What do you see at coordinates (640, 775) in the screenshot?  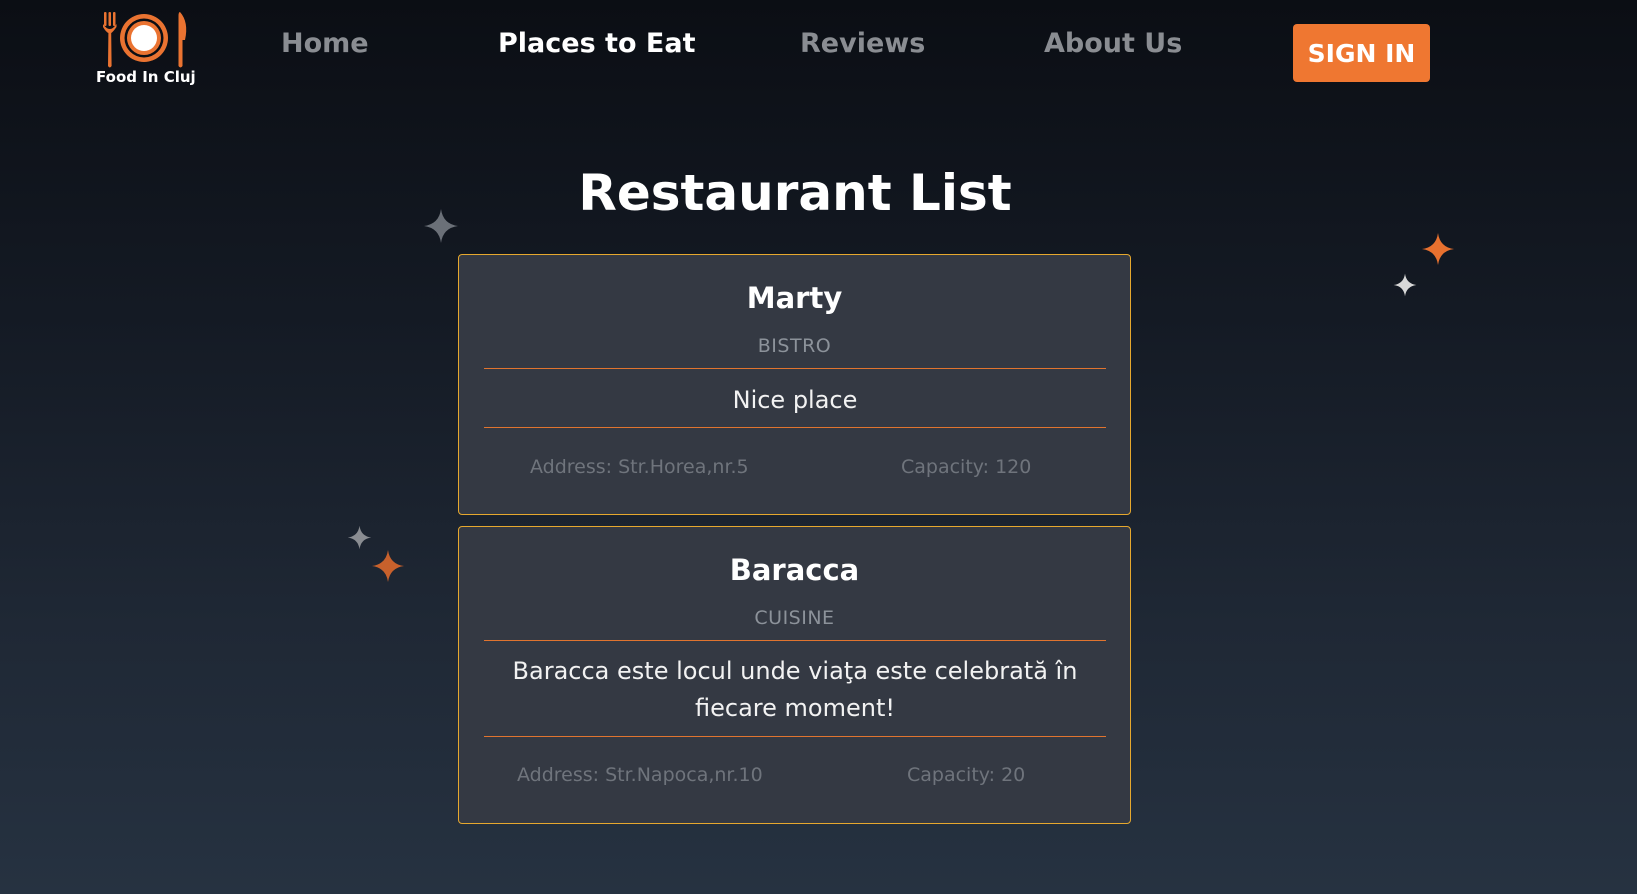 I see `restaurant-address: Address: Str.Napoca,nr.10` at bounding box center [640, 775].